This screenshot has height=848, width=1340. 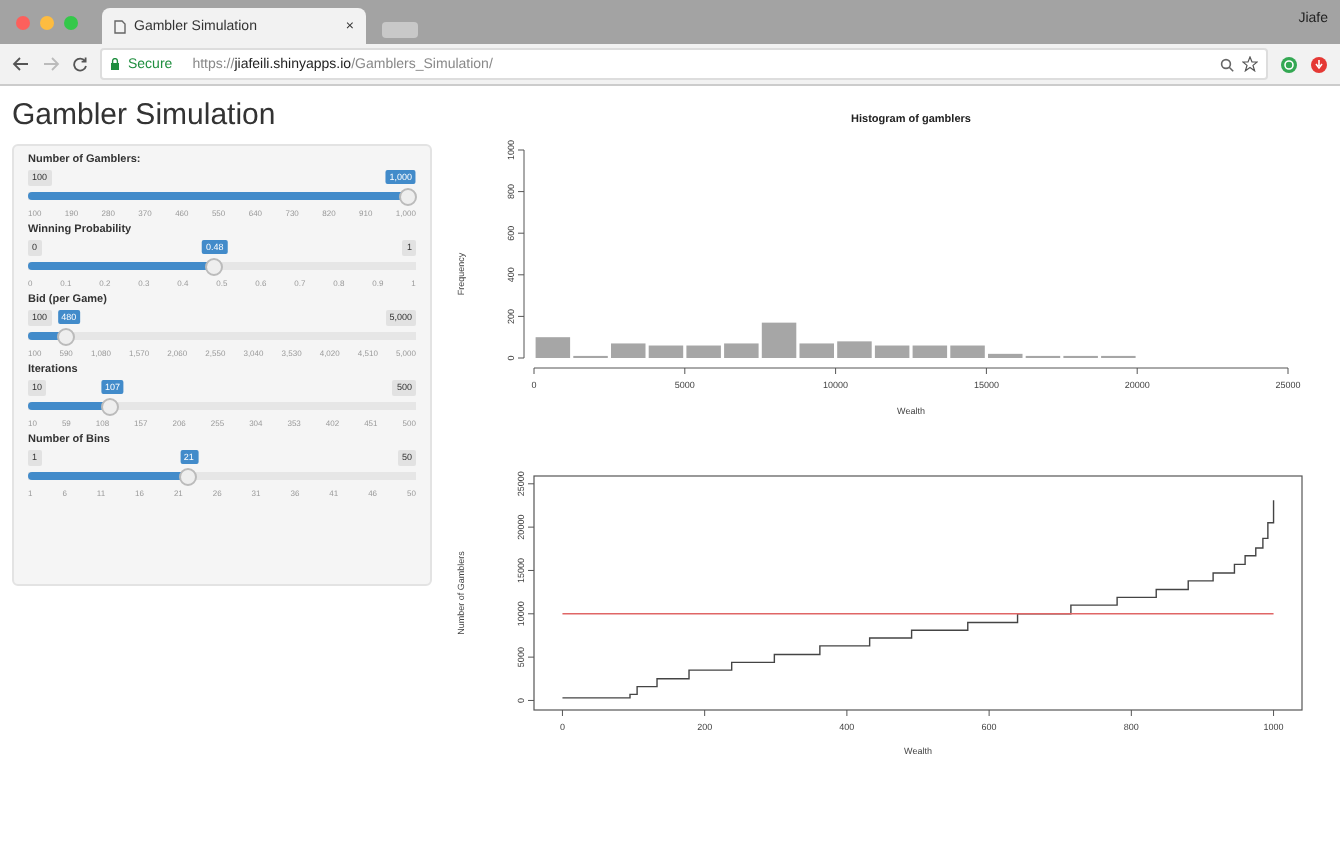 I want to click on reload-icon, so click(x=80, y=64).